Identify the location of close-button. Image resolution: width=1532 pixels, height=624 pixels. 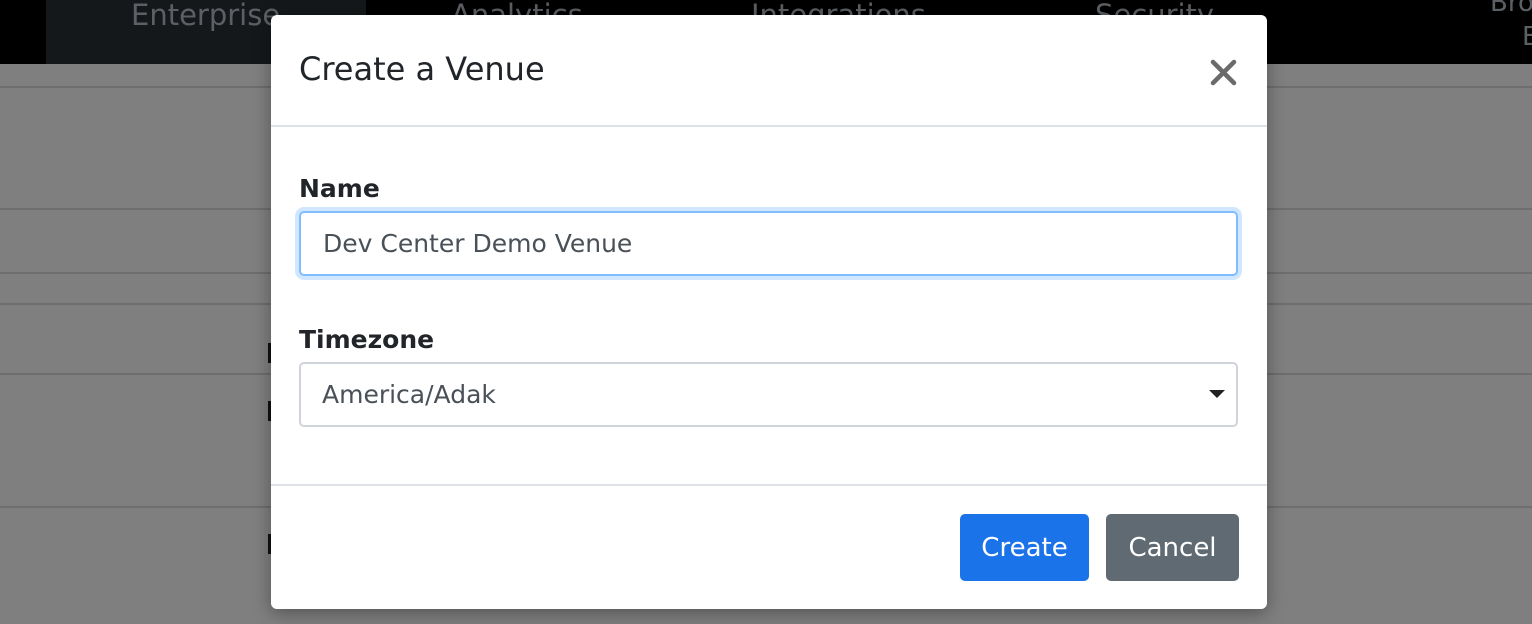
(1224, 73).